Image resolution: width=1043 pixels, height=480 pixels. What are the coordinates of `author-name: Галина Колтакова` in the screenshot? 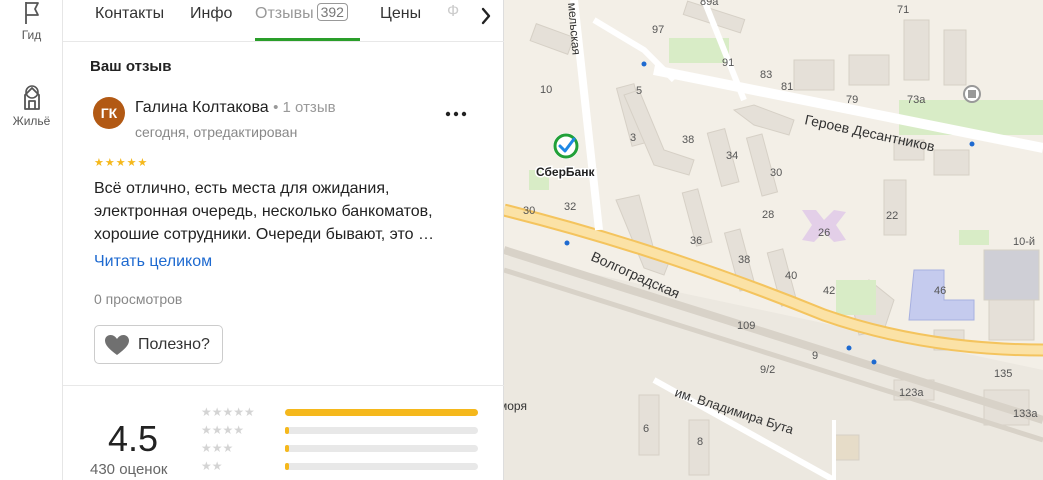 It's located at (202, 107).